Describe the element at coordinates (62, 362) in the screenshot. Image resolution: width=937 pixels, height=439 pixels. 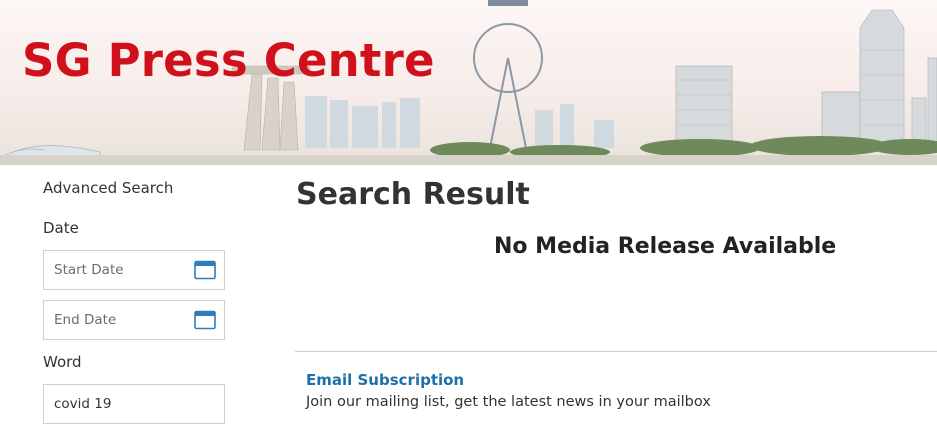
I see `word-label: Word` at that location.